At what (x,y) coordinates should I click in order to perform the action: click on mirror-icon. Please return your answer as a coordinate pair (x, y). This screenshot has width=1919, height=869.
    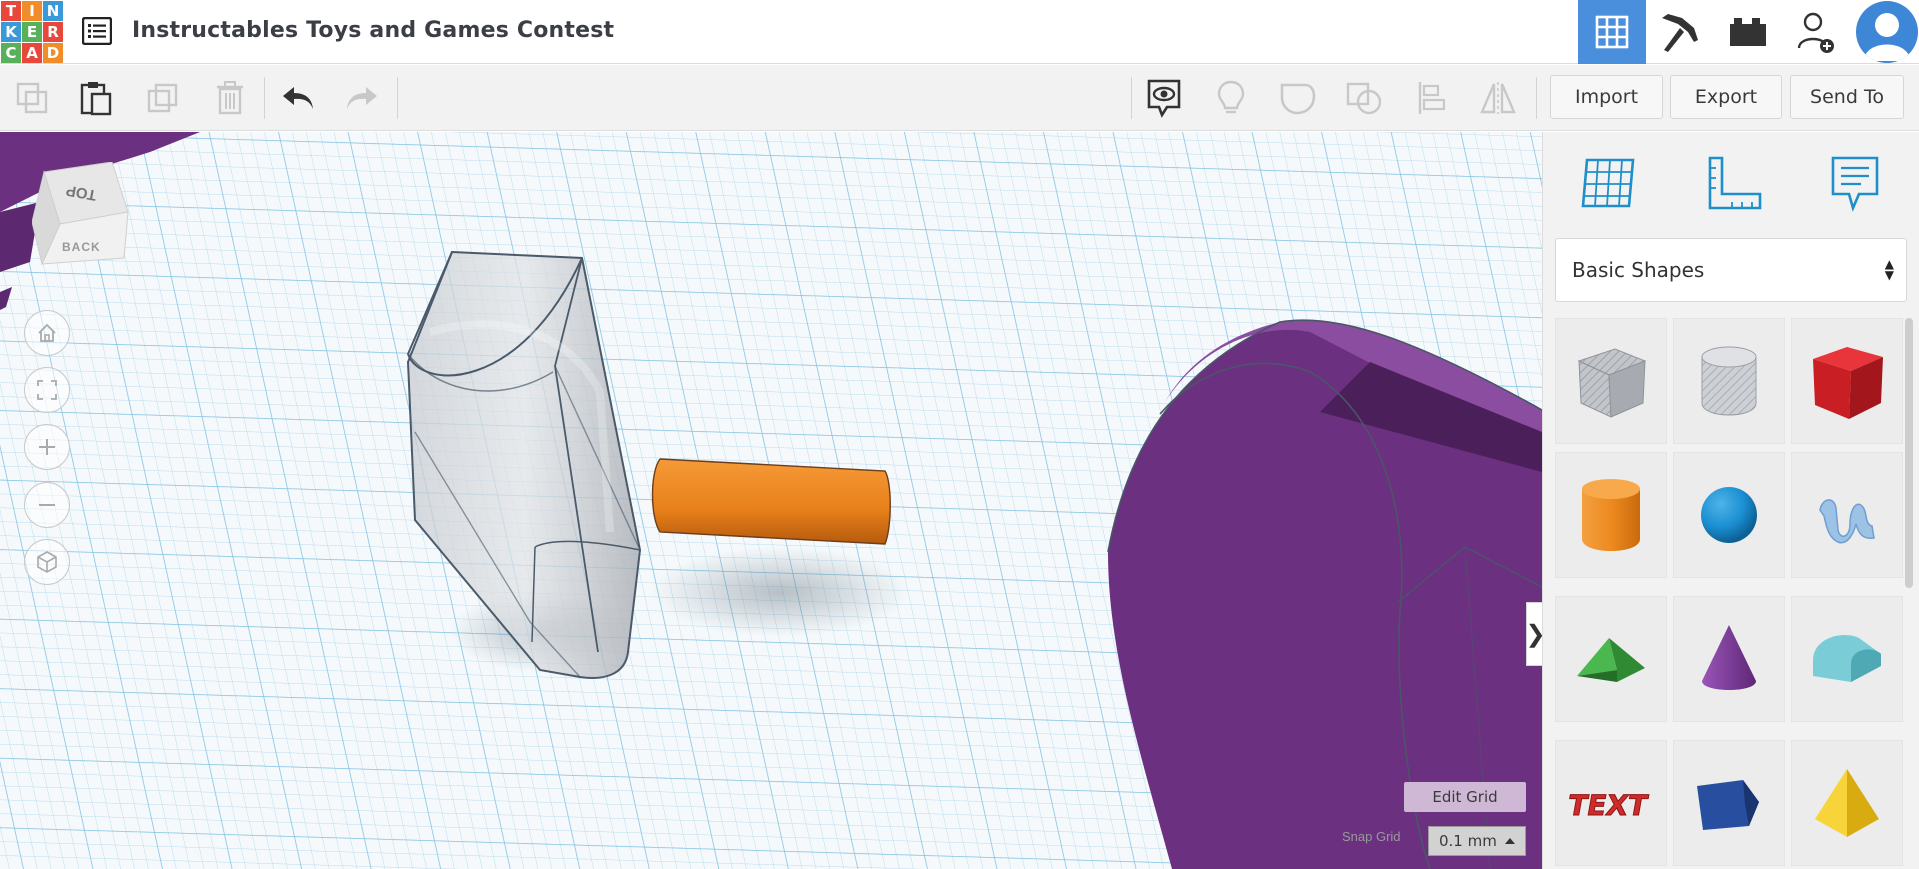
    Looking at the image, I should click on (1498, 98).